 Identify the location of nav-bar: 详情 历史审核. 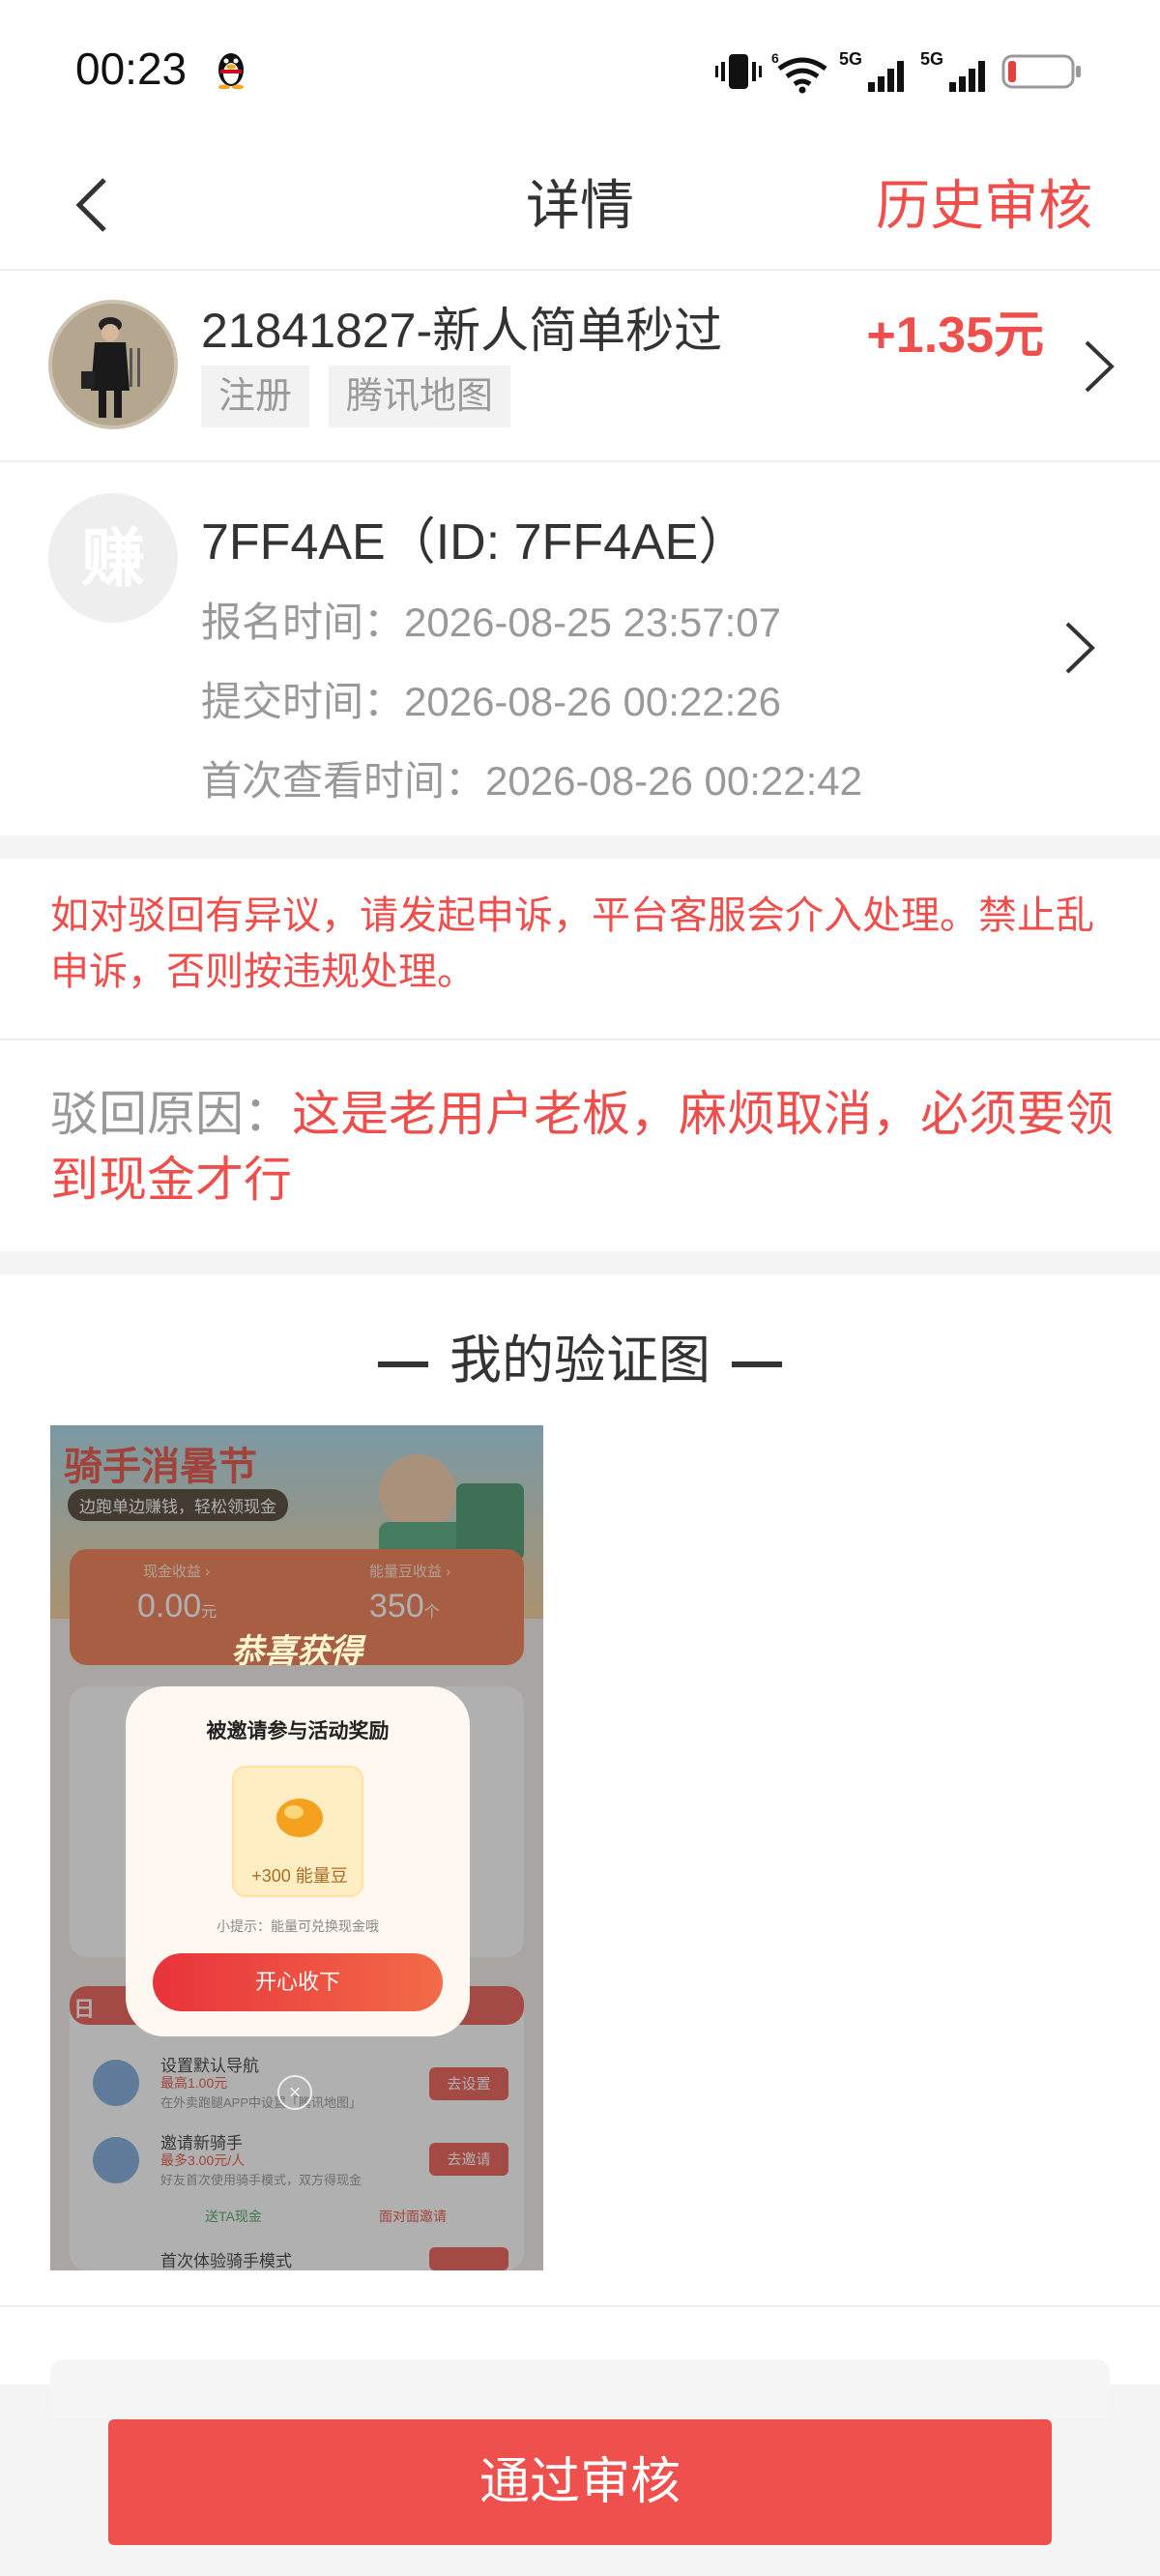
(580, 203).